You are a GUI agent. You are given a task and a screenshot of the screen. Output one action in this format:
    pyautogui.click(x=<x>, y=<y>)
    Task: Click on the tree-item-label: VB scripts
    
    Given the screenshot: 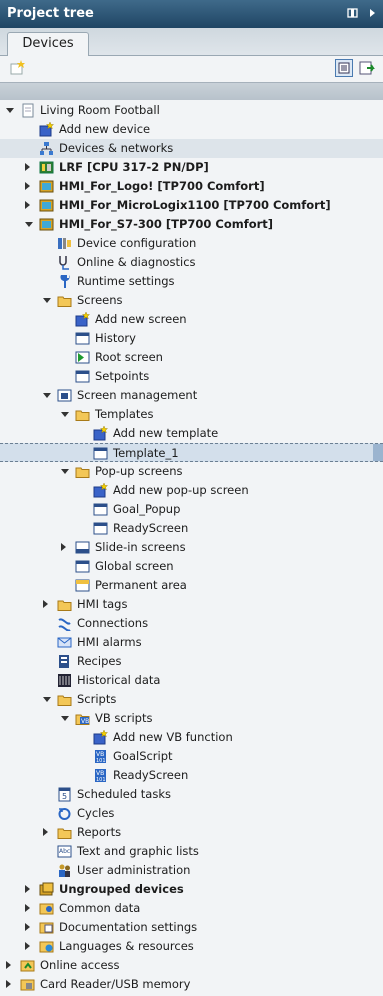 What is the action you would take?
    pyautogui.click(x=124, y=718)
    